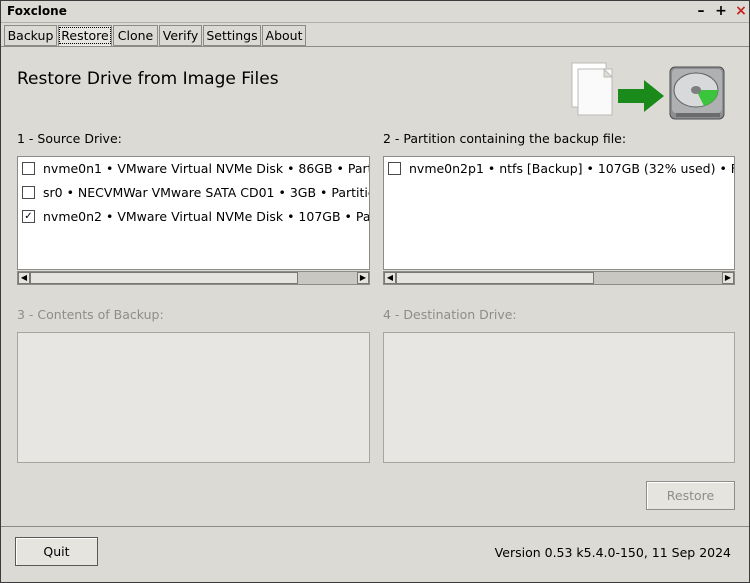  I want to click on close-button: ×, so click(741, 11).